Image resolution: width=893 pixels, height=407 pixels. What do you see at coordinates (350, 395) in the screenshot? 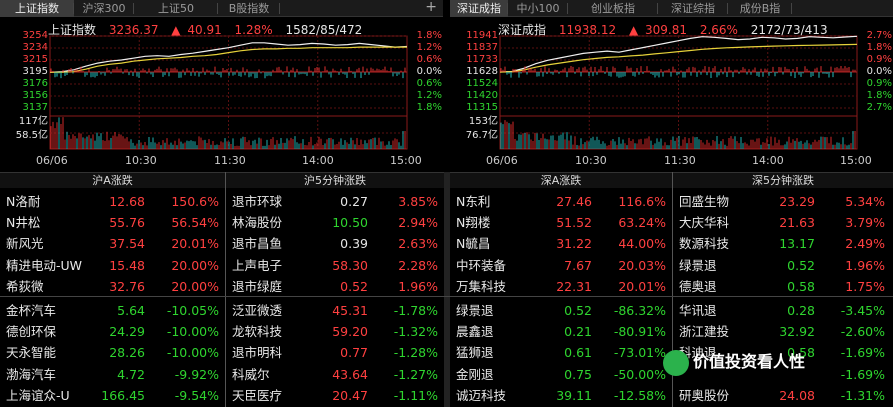
I see `stock-price: 20.47` at bounding box center [350, 395].